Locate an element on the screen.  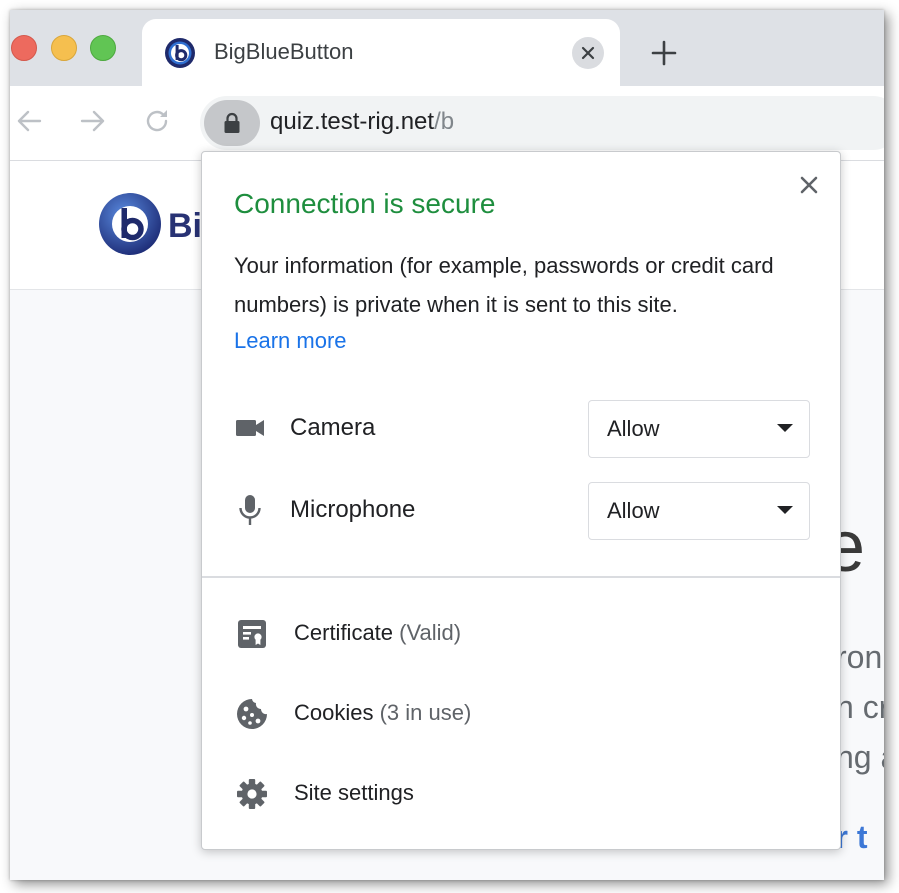
site-info-button is located at coordinates (232, 123).